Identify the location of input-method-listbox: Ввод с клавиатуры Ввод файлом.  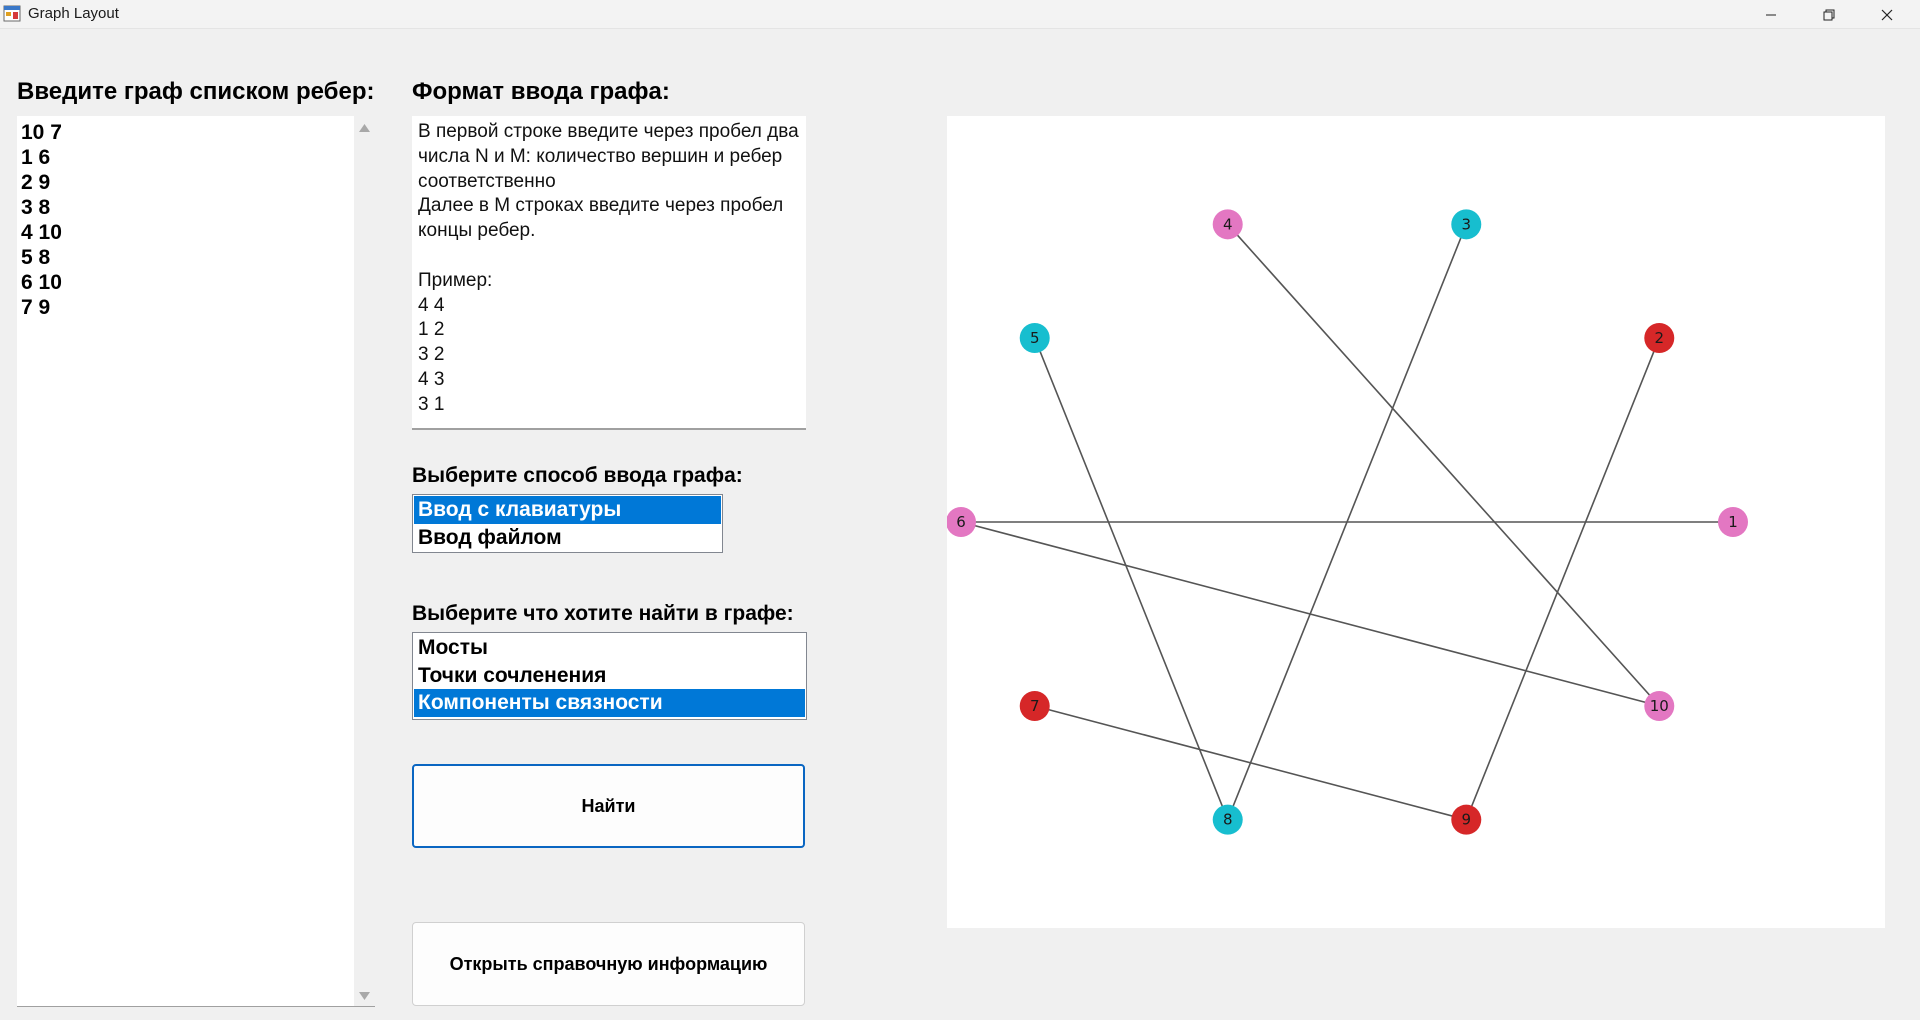
(567, 523).